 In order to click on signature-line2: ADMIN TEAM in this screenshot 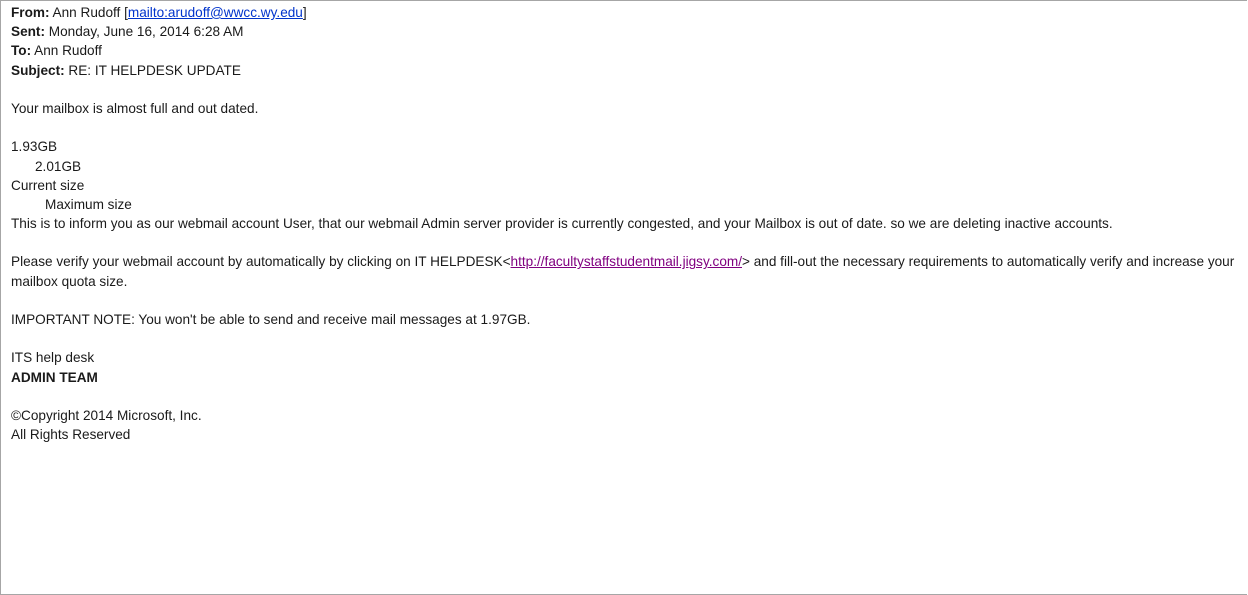, I will do `click(54, 377)`.